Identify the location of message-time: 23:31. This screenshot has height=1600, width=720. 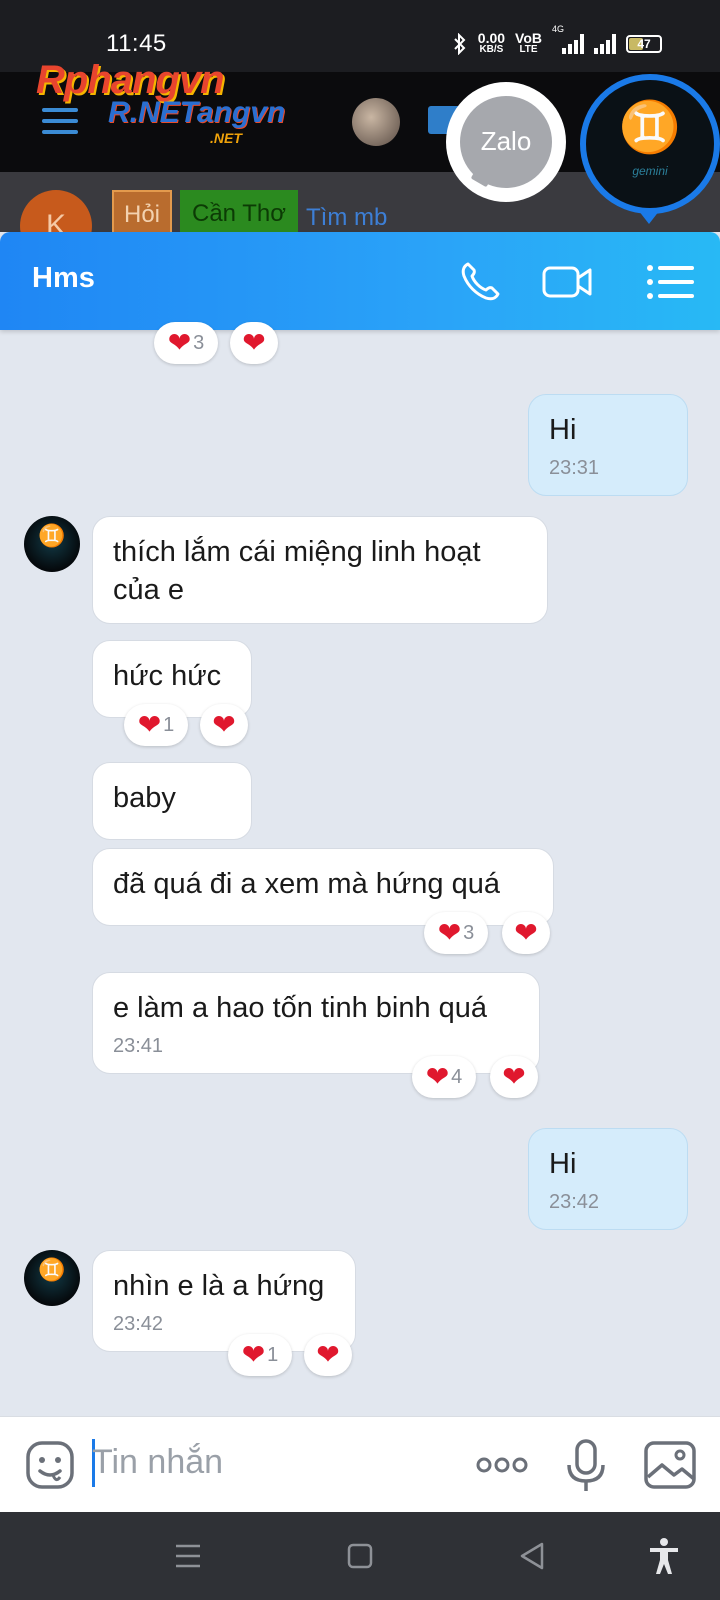
(574, 468).